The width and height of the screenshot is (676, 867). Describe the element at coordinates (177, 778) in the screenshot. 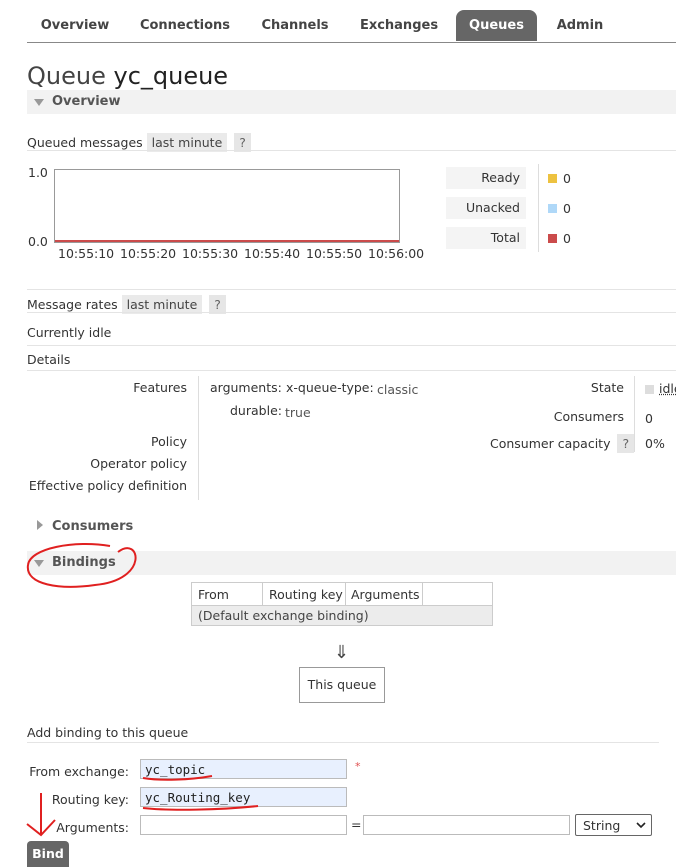

I see `from-exchange-underline-annotation` at that location.